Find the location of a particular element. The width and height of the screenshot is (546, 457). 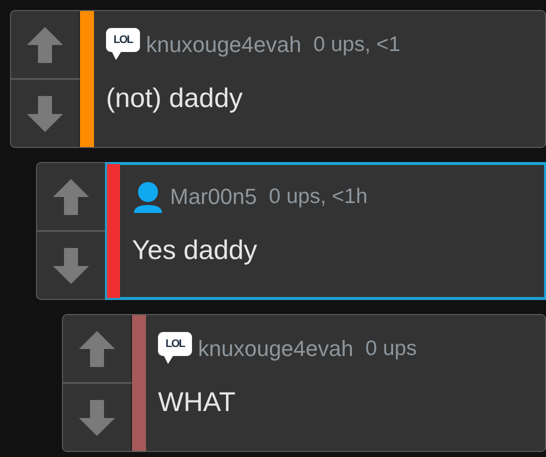

comment-meta: 0 ups, <1h is located at coordinates (318, 197).